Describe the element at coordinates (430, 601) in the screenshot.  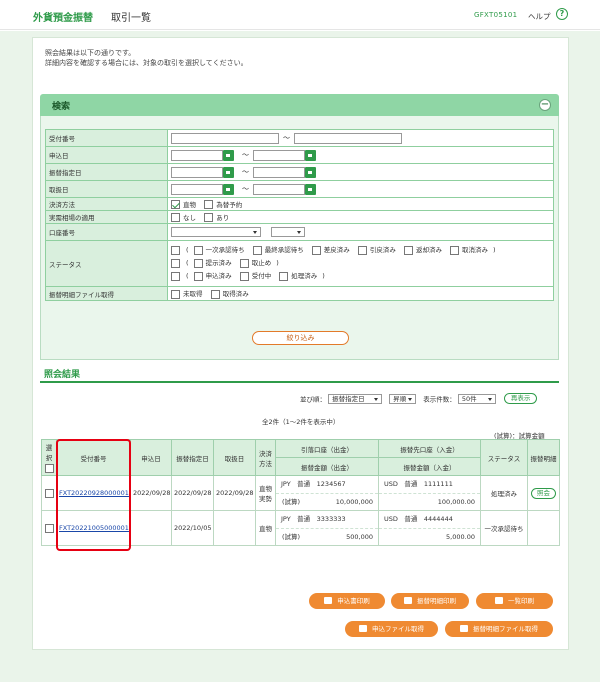
I see `print-statement-button: 振替明細印刷` at that location.